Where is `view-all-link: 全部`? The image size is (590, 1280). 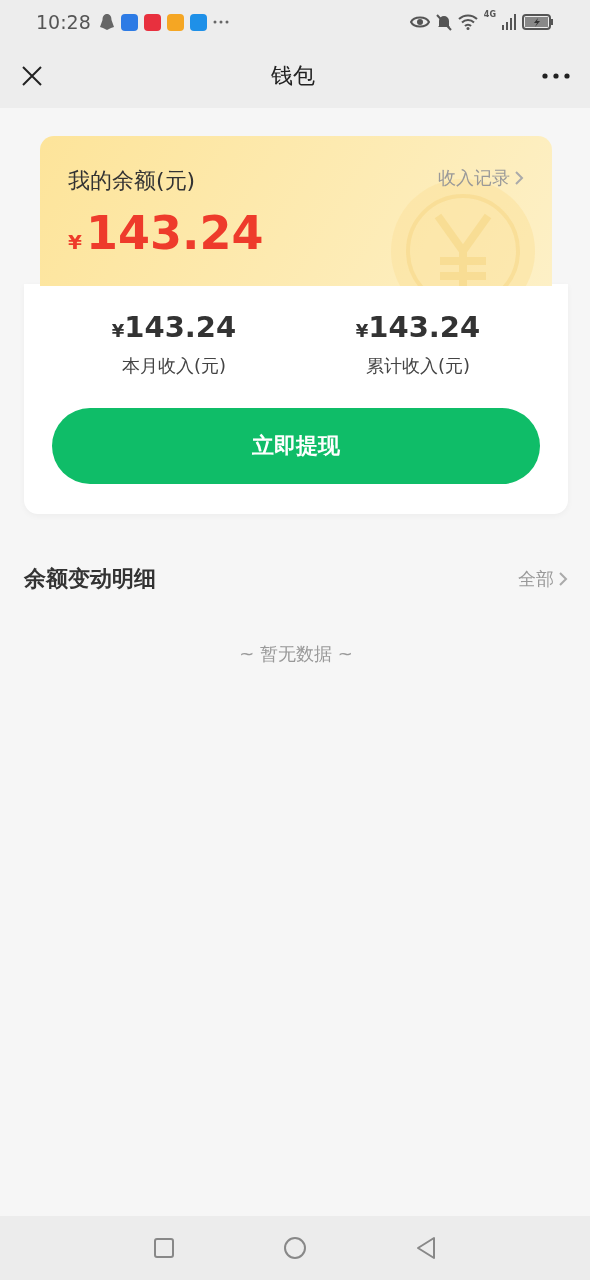
view-all-link: 全部 is located at coordinates (543, 579).